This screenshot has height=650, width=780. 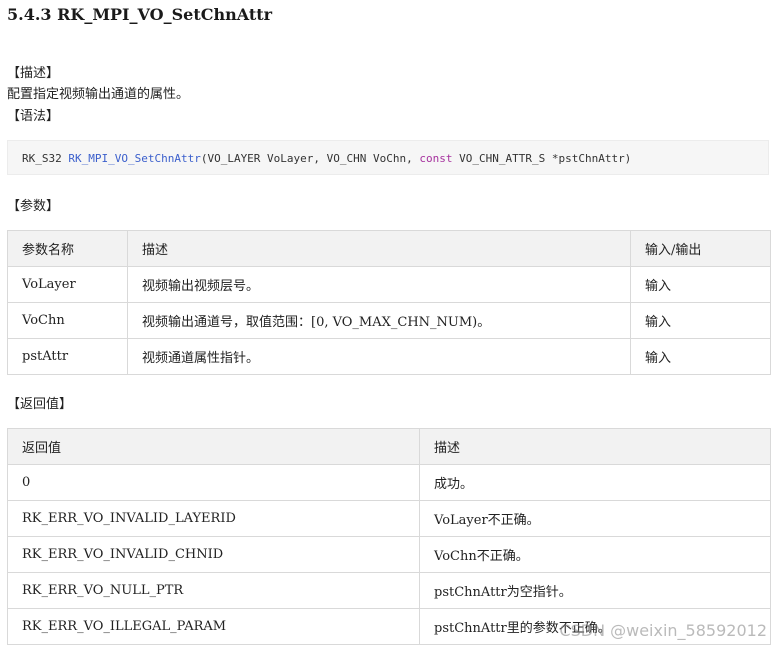 I want to click on return-type: RK_S32, so click(x=42, y=158).